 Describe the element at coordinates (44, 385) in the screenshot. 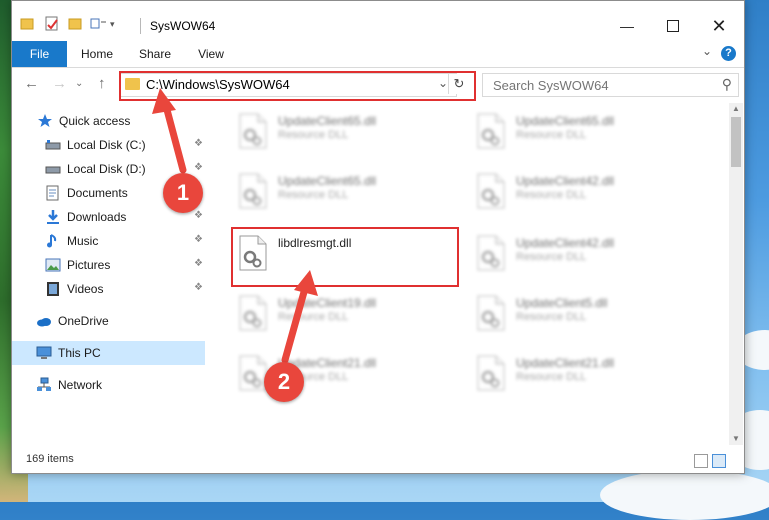

I see `network-icon` at that location.